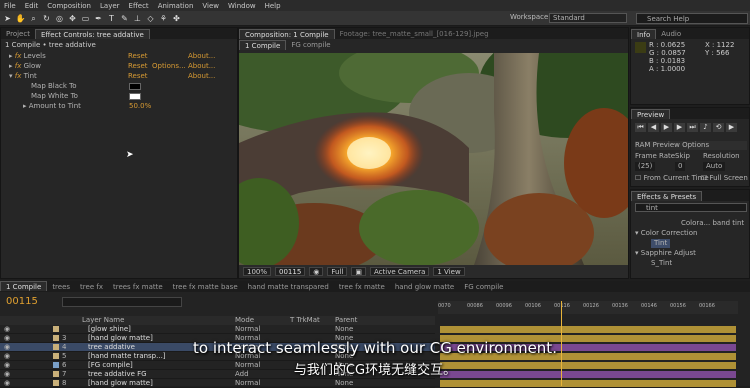  What do you see at coordinates (666, 233) in the screenshot?
I see `effects-category: ▾ Color Correction` at bounding box center [666, 233].